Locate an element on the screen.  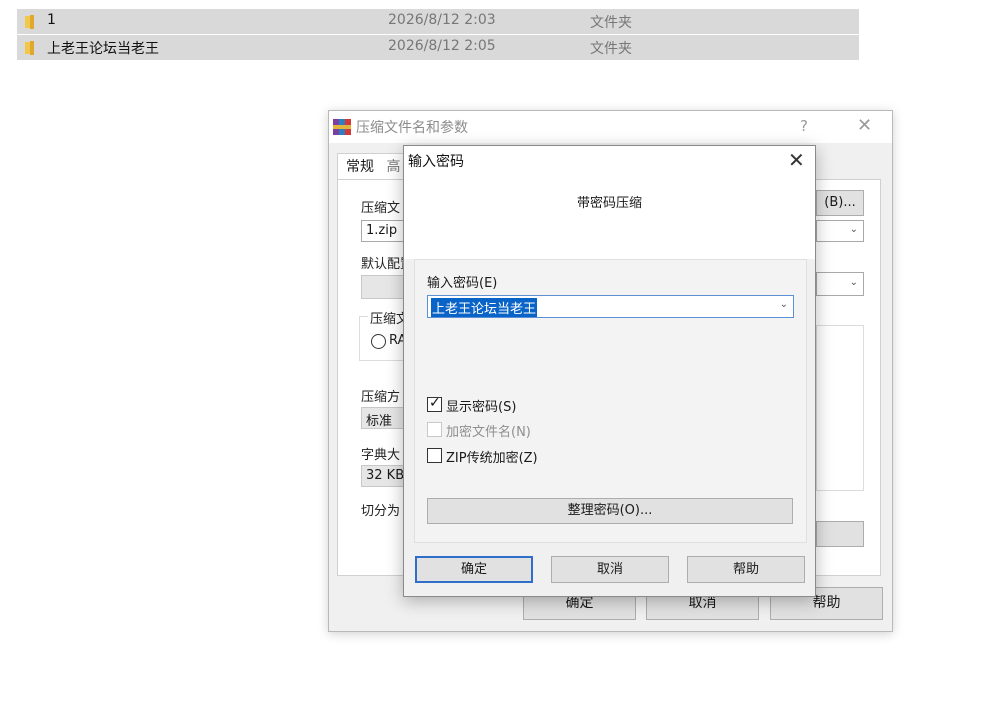
dict-label: 字典大 is located at coordinates (381, 455).